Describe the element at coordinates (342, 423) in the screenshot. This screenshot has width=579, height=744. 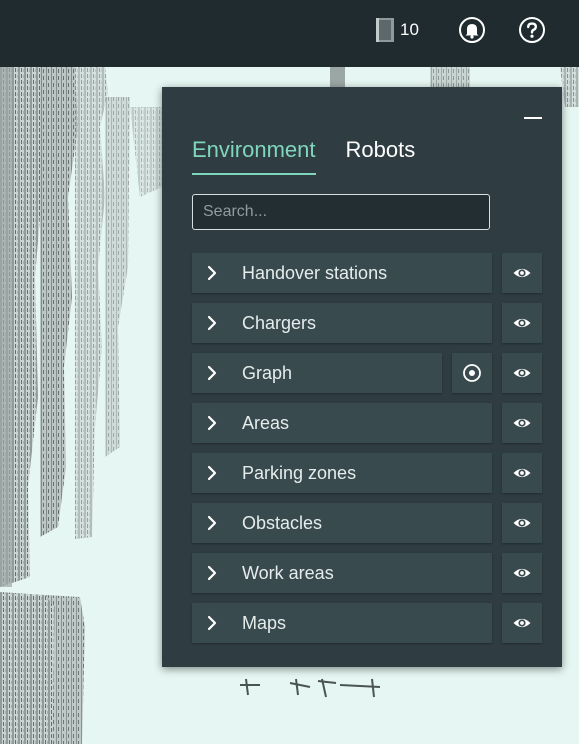
I see `layer-areas: Areas` at that location.